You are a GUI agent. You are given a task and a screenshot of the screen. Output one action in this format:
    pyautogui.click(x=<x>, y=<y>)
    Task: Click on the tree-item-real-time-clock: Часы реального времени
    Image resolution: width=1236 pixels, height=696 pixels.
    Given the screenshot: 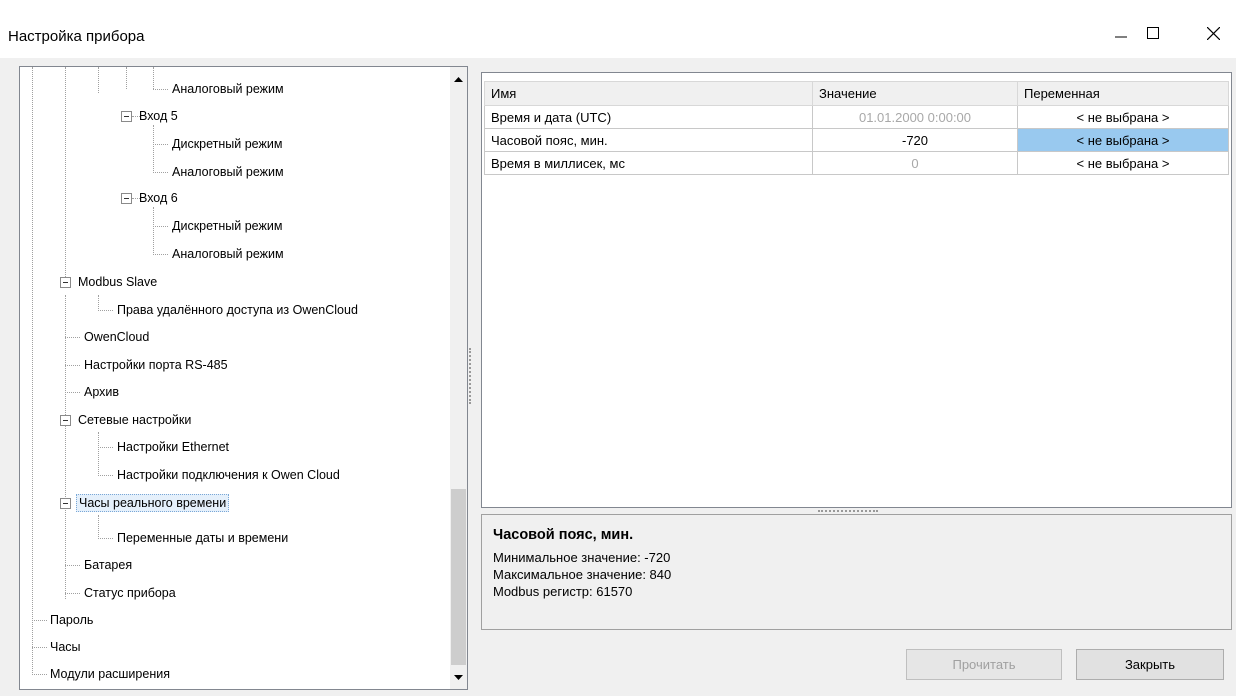 What is the action you would take?
    pyautogui.click(x=153, y=503)
    